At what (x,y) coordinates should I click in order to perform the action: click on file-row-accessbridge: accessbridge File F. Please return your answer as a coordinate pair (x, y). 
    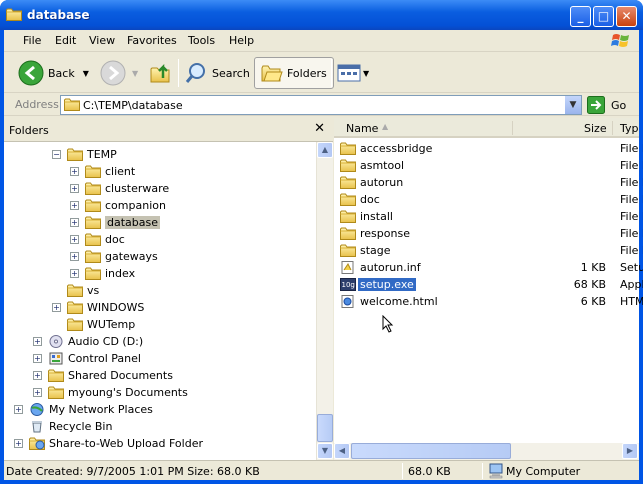
    Looking at the image, I should click on (490, 148).